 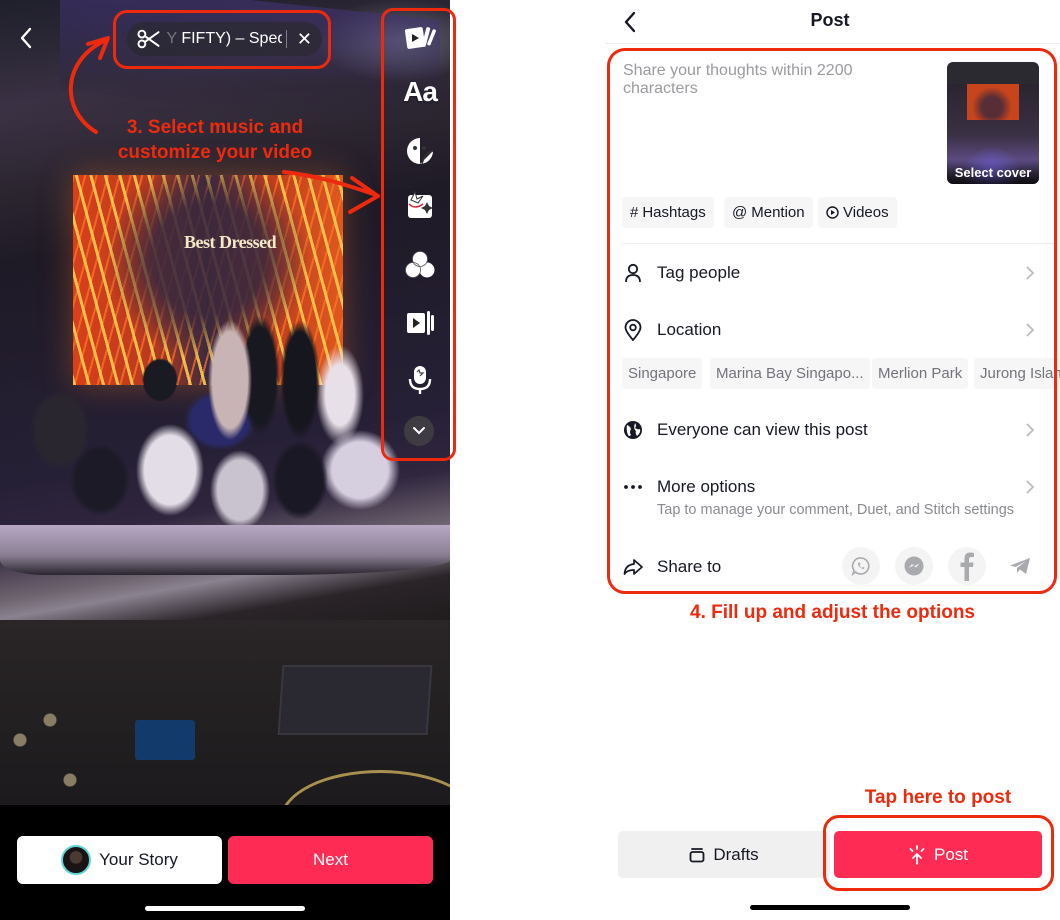 What do you see at coordinates (829, 487) in the screenshot?
I see `more-options-row: More options` at bounding box center [829, 487].